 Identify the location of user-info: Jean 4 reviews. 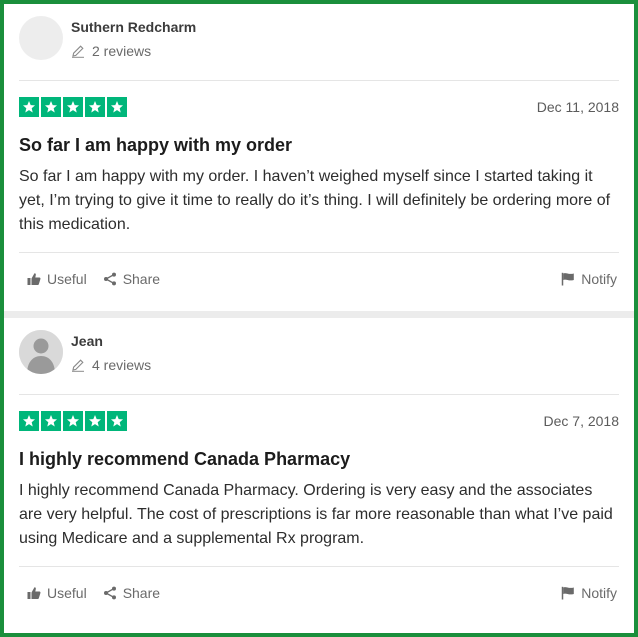
(111, 351).